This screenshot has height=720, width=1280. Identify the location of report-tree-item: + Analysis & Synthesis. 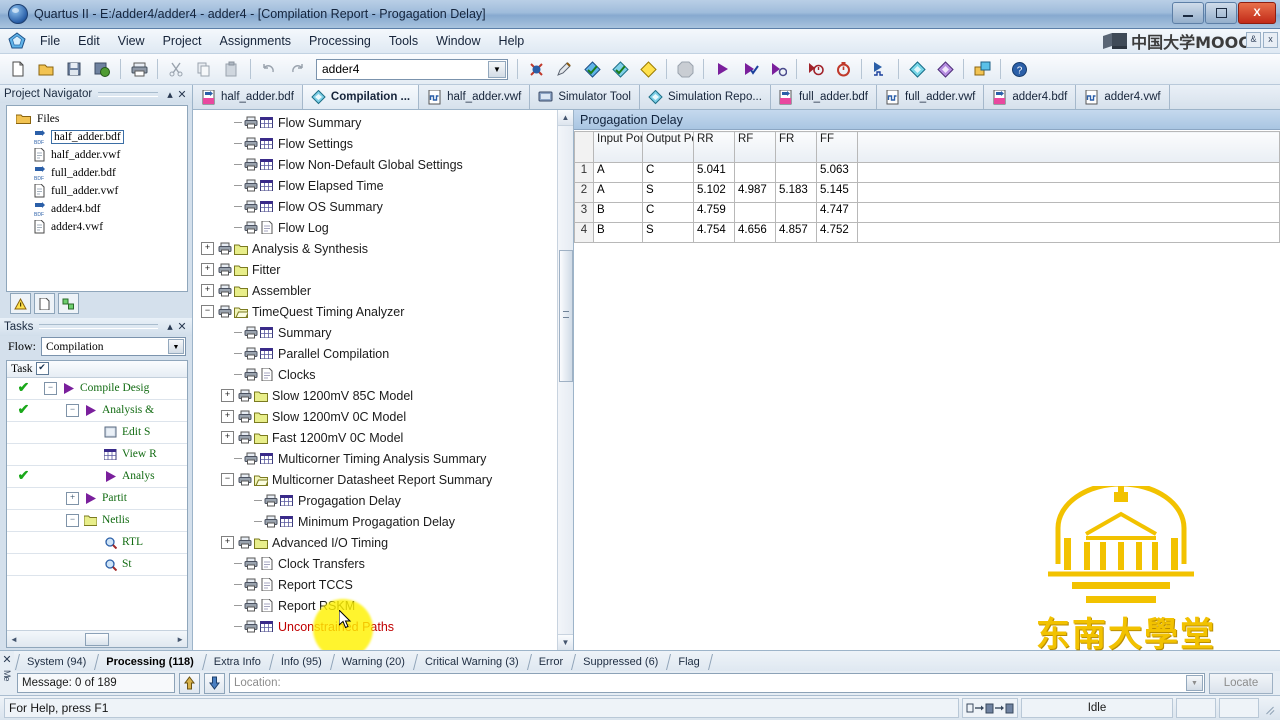
(383, 248).